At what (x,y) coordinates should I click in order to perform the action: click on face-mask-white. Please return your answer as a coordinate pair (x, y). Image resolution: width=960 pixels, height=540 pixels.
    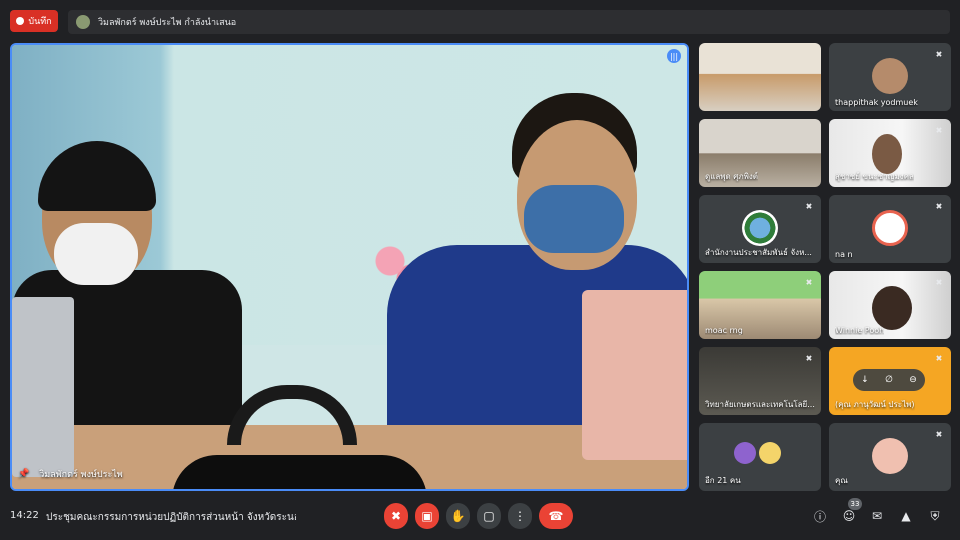
    Looking at the image, I should click on (96, 254).